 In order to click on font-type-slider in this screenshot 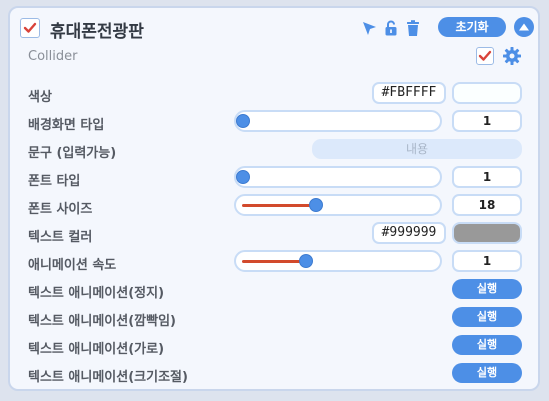, I will do `click(338, 177)`.